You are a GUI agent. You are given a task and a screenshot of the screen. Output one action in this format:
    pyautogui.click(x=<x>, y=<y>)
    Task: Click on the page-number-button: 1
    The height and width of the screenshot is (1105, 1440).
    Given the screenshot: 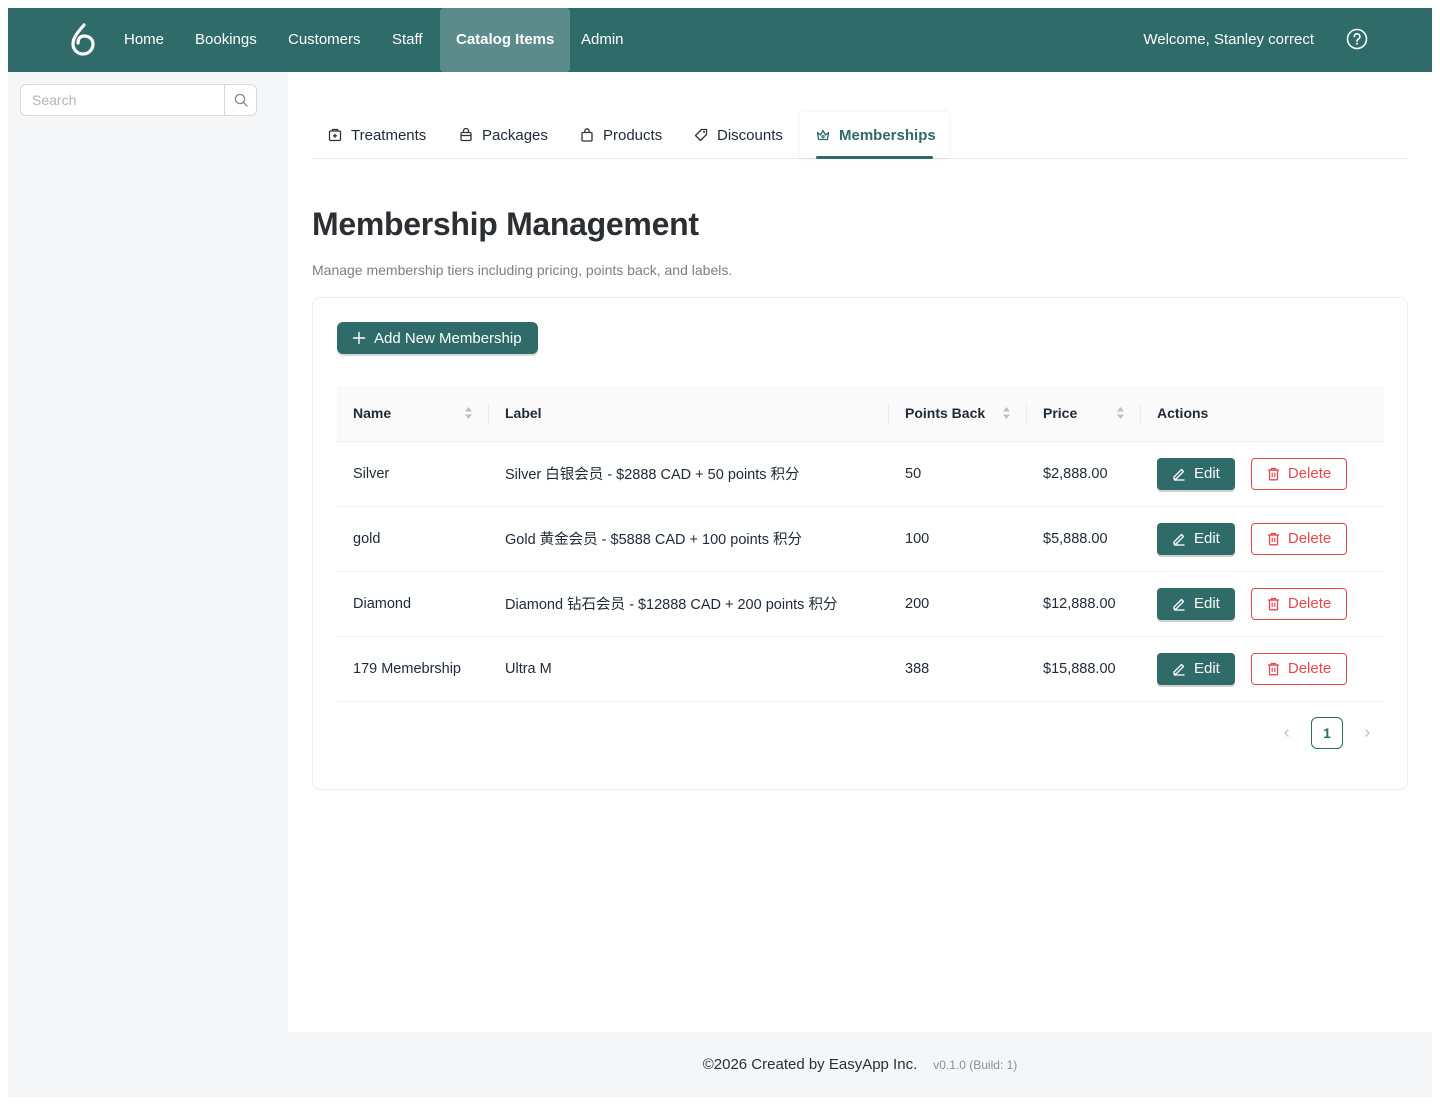 What is the action you would take?
    pyautogui.click(x=1327, y=733)
    